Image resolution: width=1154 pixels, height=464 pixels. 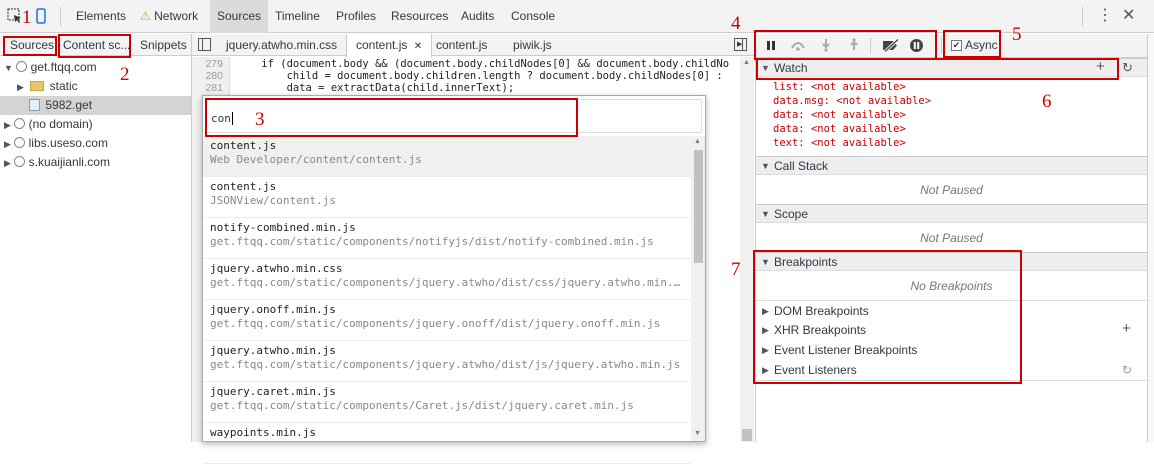 I want to click on call-stack-title: Call Stack, so click(x=801, y=166).